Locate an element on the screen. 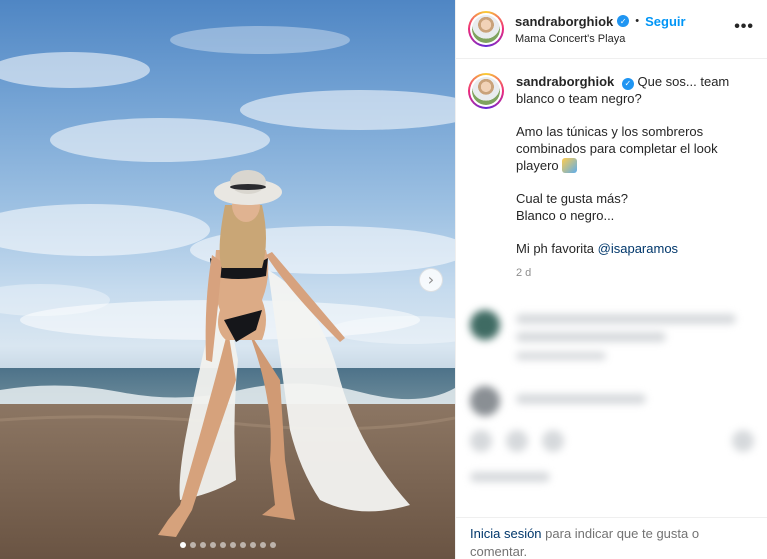 The height and width of the screenshot is (559, 767). mention-link: @isaparamos is located at coordinates (638, 248).